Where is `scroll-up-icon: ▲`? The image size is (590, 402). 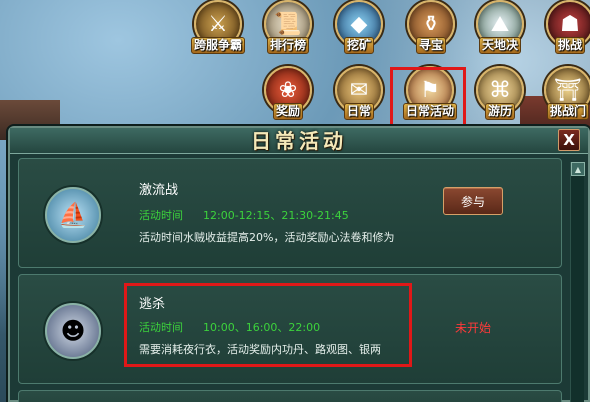 scroll-up-icon: ▲ is located at coordinates (578, 169).